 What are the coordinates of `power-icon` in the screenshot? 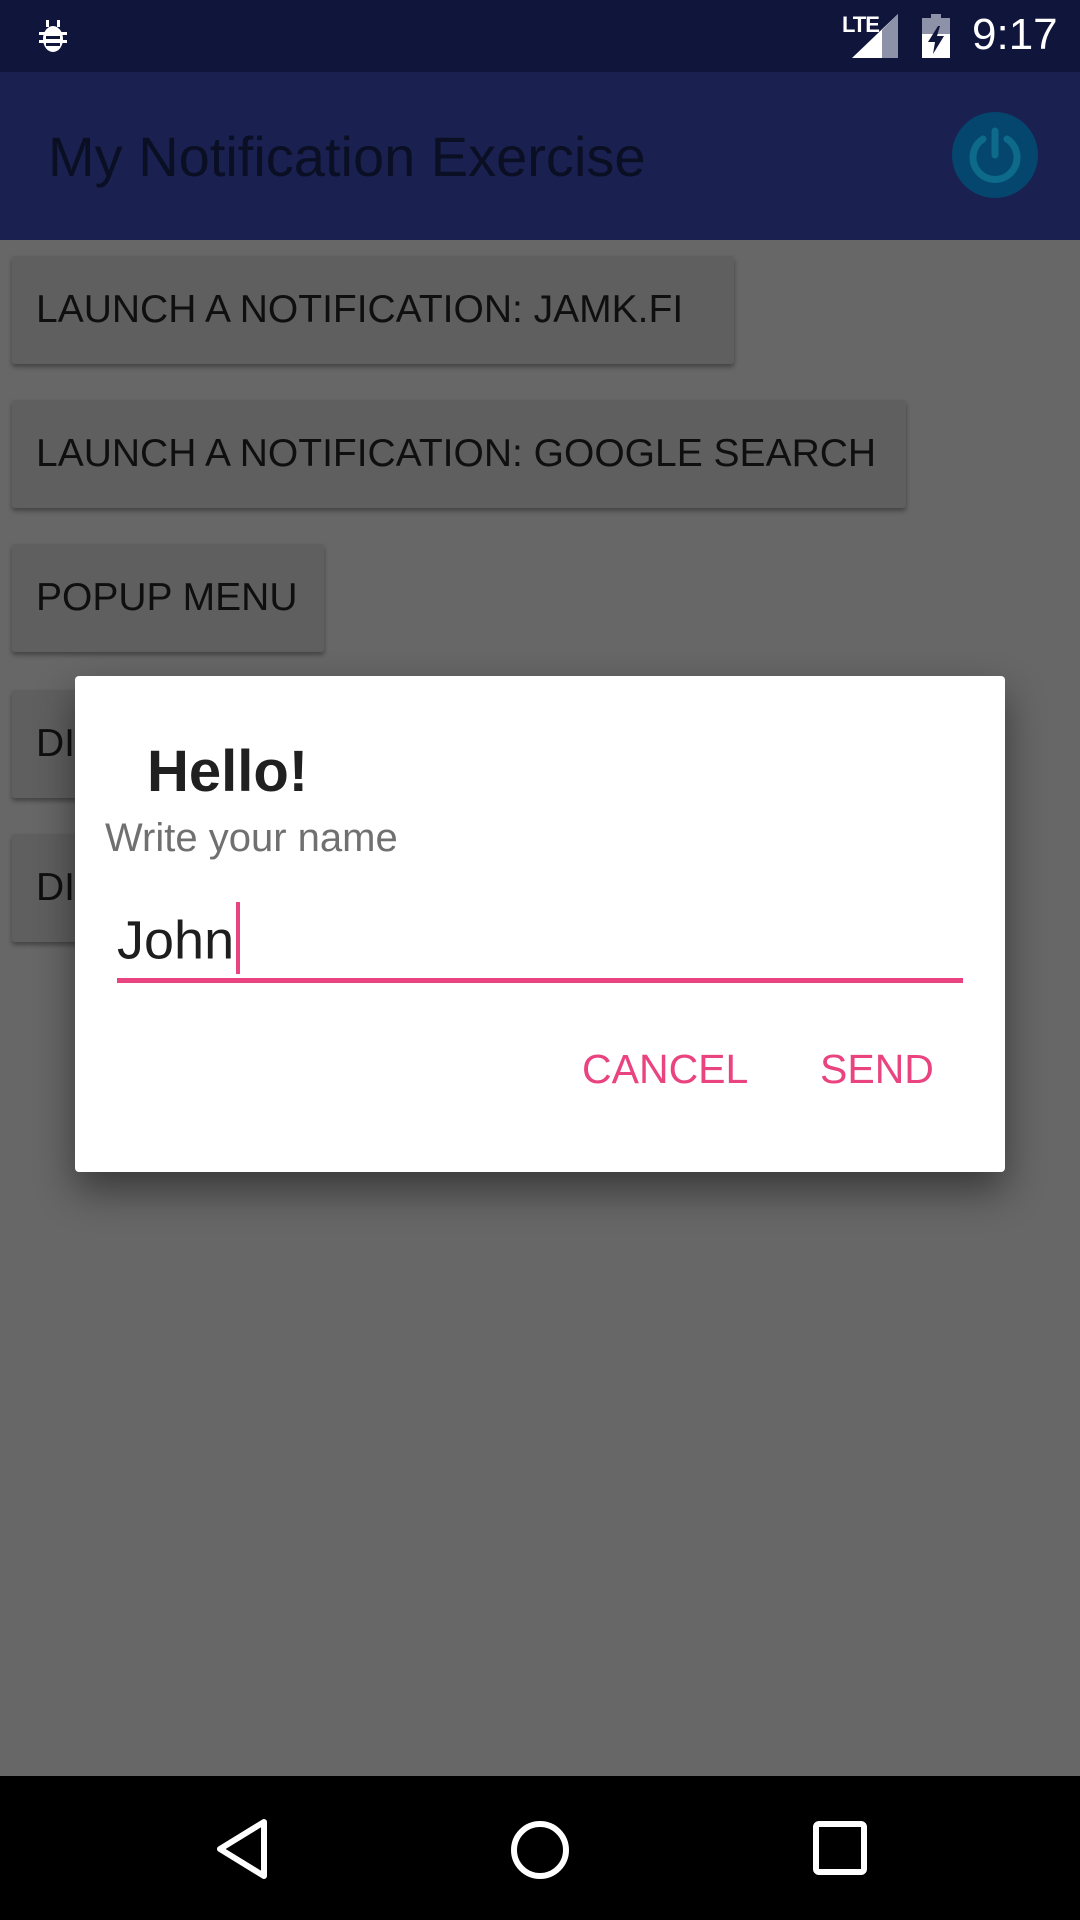 It's located at (995, 155).